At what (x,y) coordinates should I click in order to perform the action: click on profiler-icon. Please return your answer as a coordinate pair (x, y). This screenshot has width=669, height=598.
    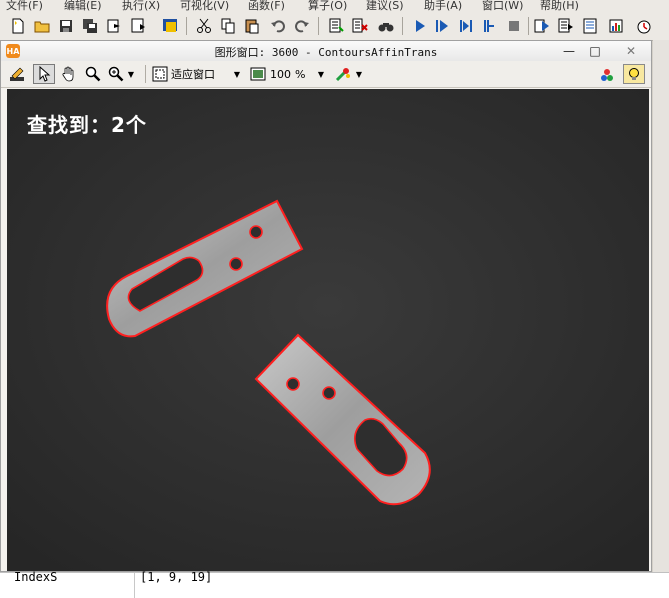
    Looking at the image, I should click on (616, 26).